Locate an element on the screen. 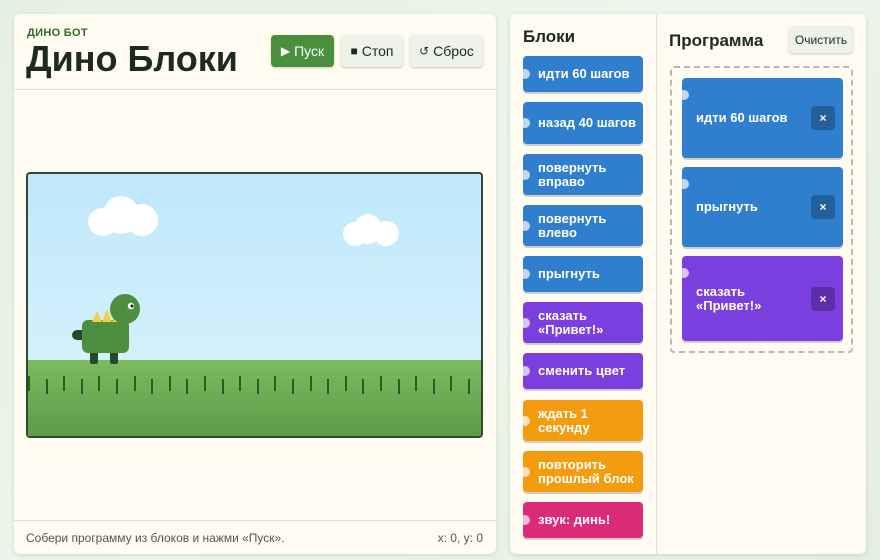  run-button: ▶ Пуск is located at coordinates (302, 51).